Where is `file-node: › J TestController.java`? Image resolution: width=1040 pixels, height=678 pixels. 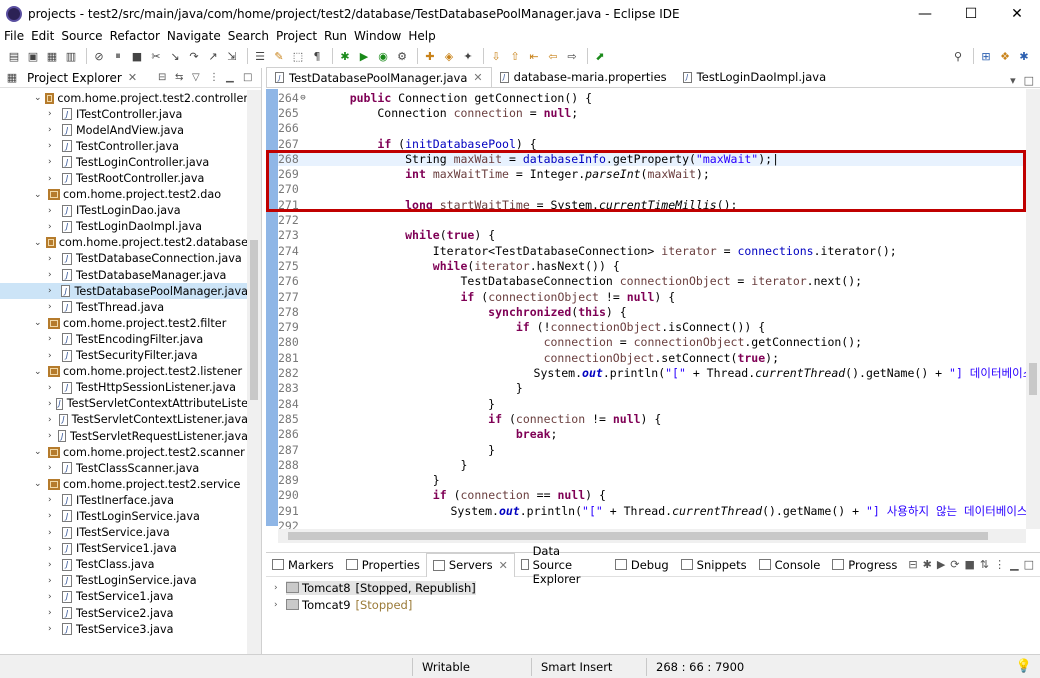
file-node: › J TestController.java is located at coordinates (124, 146).